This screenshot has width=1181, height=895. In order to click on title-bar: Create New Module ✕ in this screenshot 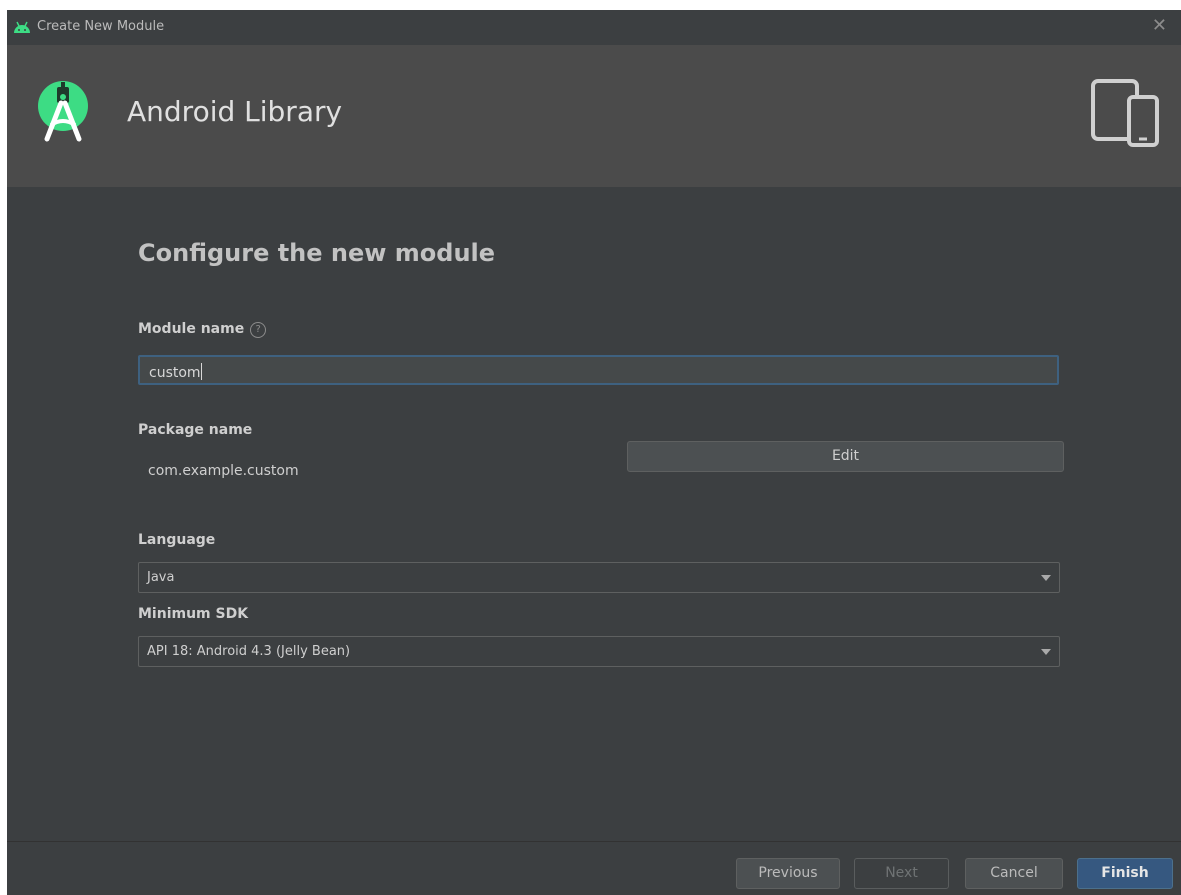, I will do `click(594, 27)`.